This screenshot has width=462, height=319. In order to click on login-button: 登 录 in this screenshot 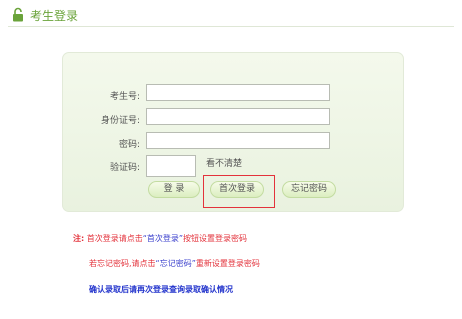, I will do `click(174, 189)`.